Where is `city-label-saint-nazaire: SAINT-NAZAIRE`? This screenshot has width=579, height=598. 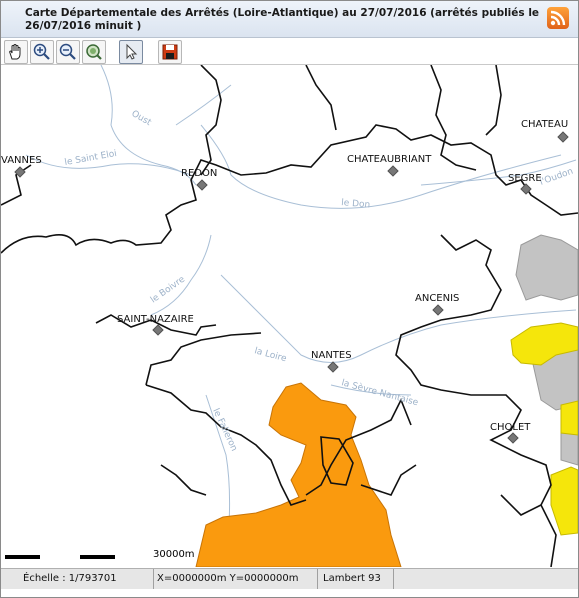
city-label-saint-nazaire: SAINT-NAZAIRE is located at coordinates (155, 319).